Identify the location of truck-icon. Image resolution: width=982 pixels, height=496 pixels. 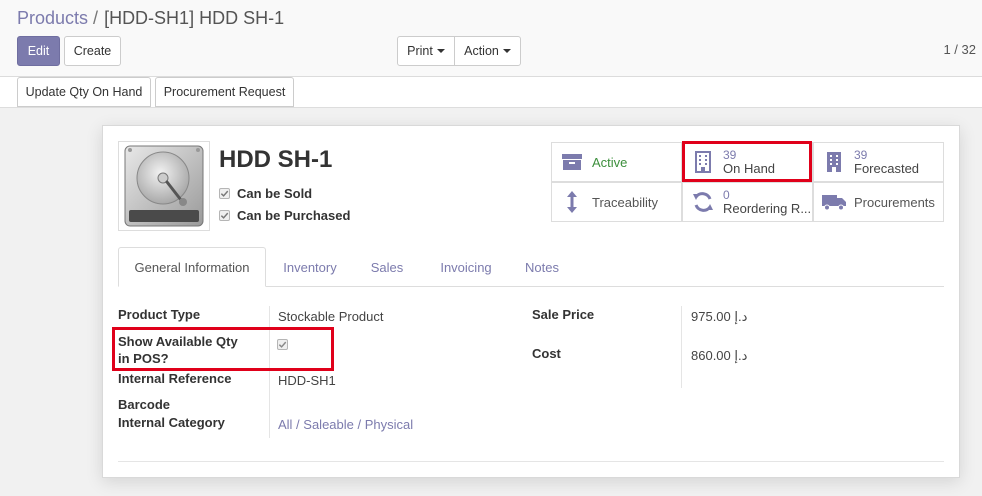
(834, 202).